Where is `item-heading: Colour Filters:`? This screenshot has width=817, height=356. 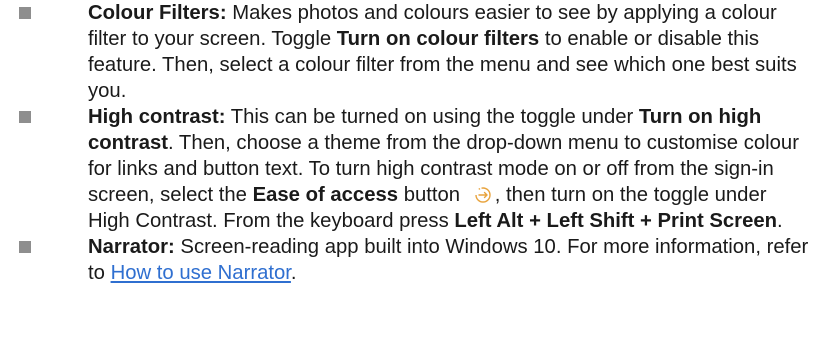
item-heading: Colour Filters: is located at coordinates (157, 13).